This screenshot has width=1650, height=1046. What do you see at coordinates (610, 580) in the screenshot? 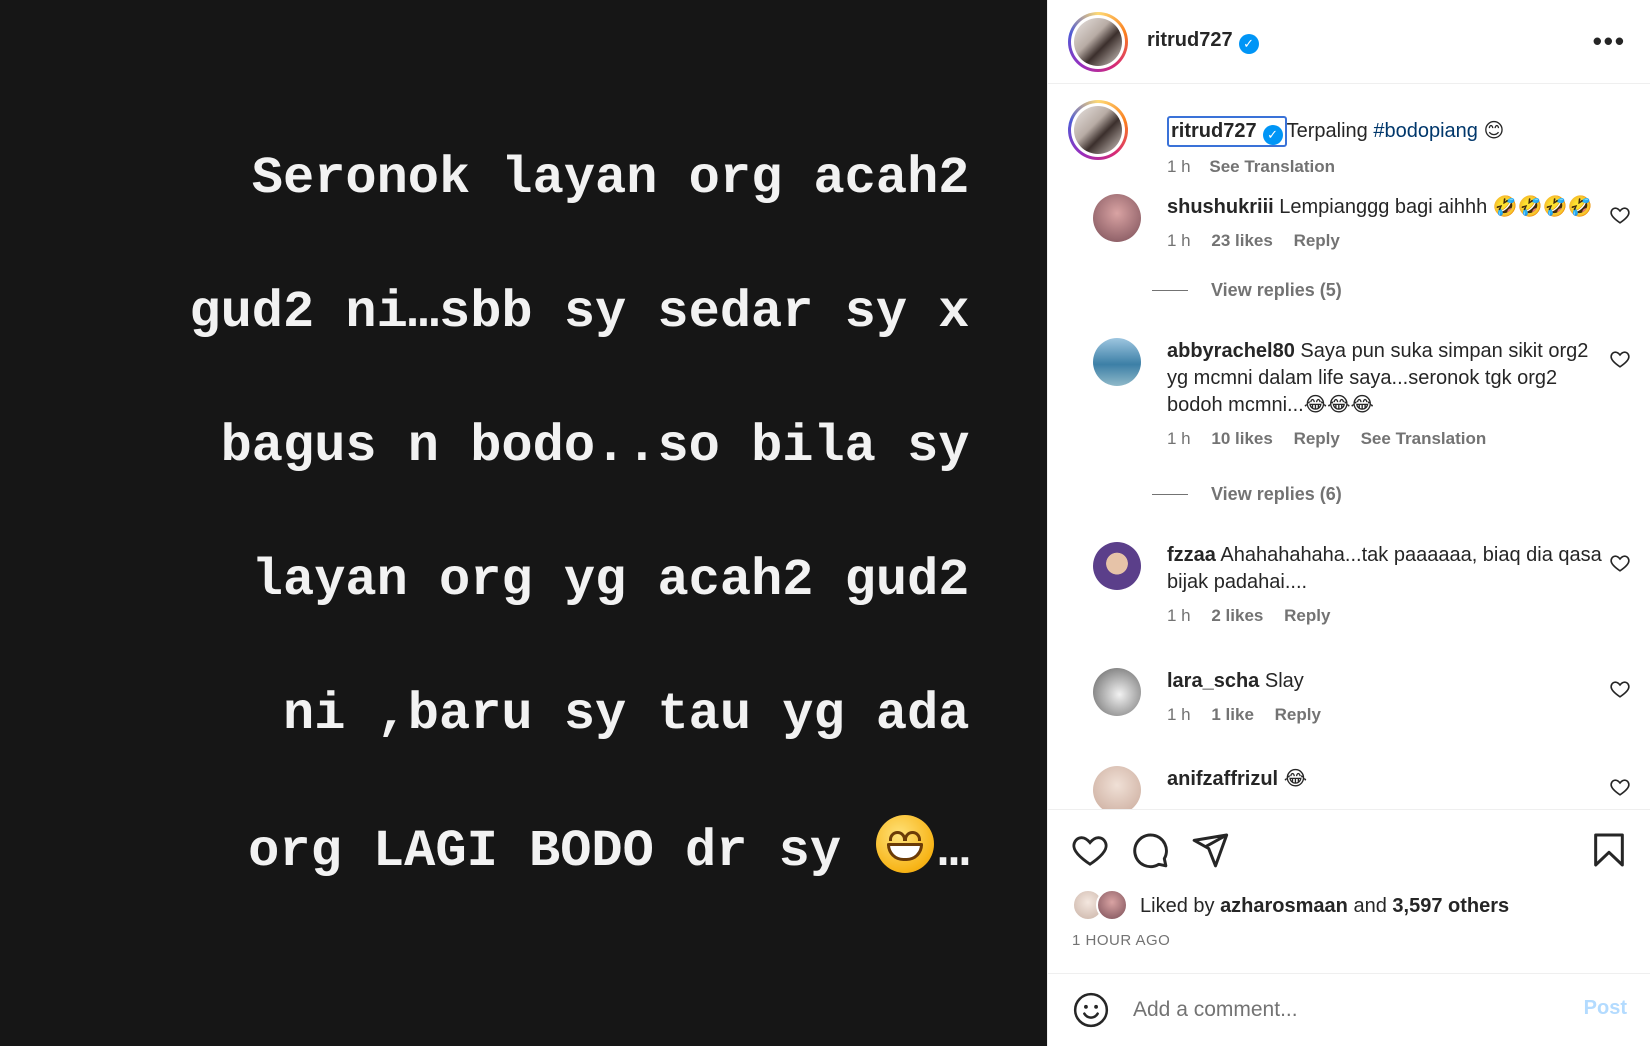
I see `media-line: layan org yg acah2 gud2` at bounding box center [610, 580].